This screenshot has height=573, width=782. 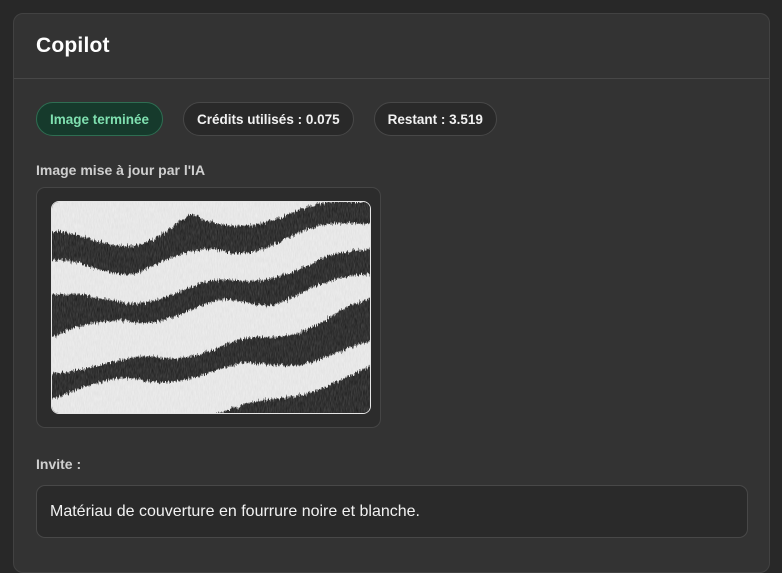 What do you see at coordinates (121, 170) in the screenshot?
I see `image-section-label: Image mise à jour par l'IA` at bounding box center [121, 170].